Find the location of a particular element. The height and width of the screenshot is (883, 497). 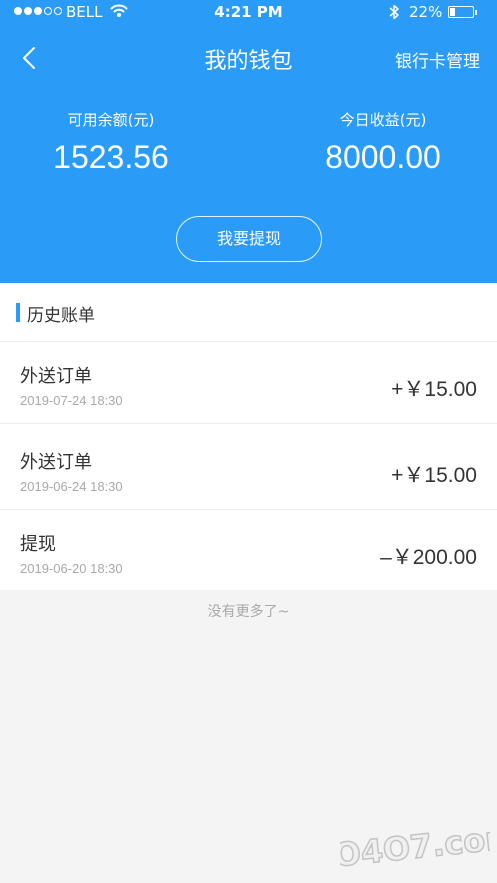

bluetooth-icon is located at coordinates (394, 12).